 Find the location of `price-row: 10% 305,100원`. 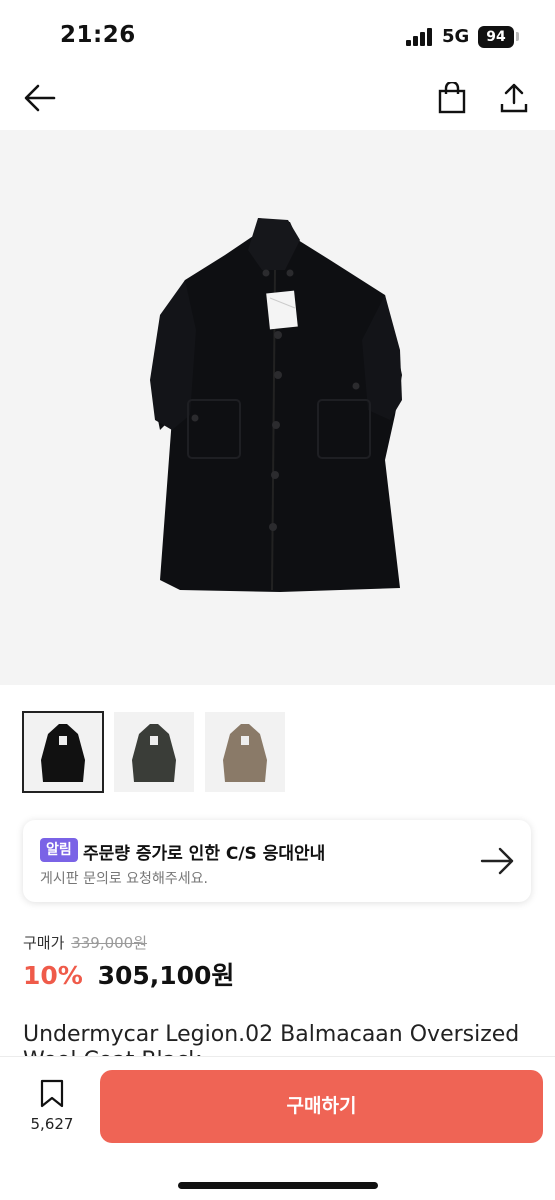

price-row: 10% 305,100원 is located at coordinates (128, 974).